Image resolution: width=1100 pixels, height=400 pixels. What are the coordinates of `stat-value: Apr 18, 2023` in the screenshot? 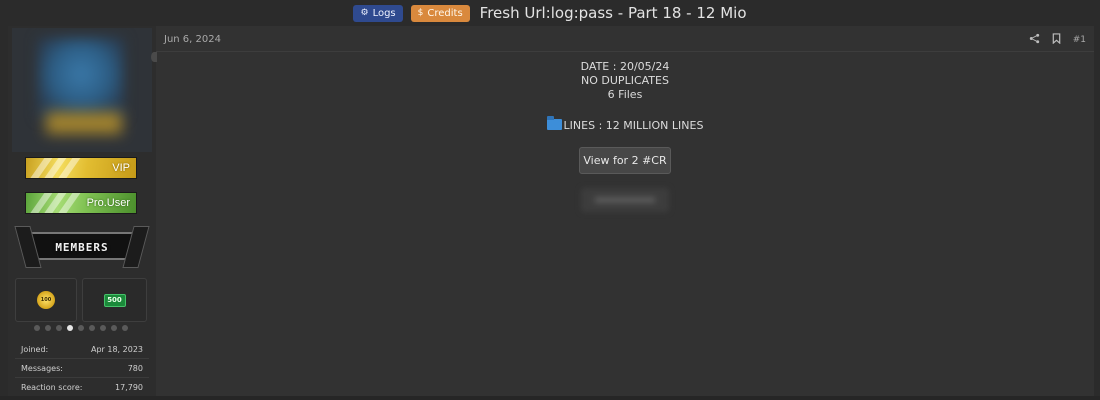 It's located at (116, 349).